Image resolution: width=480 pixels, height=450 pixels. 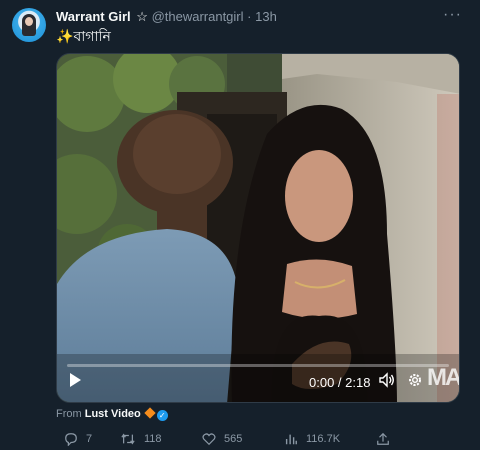 I want to click on like-button: 565, so click(x=222, y=439).